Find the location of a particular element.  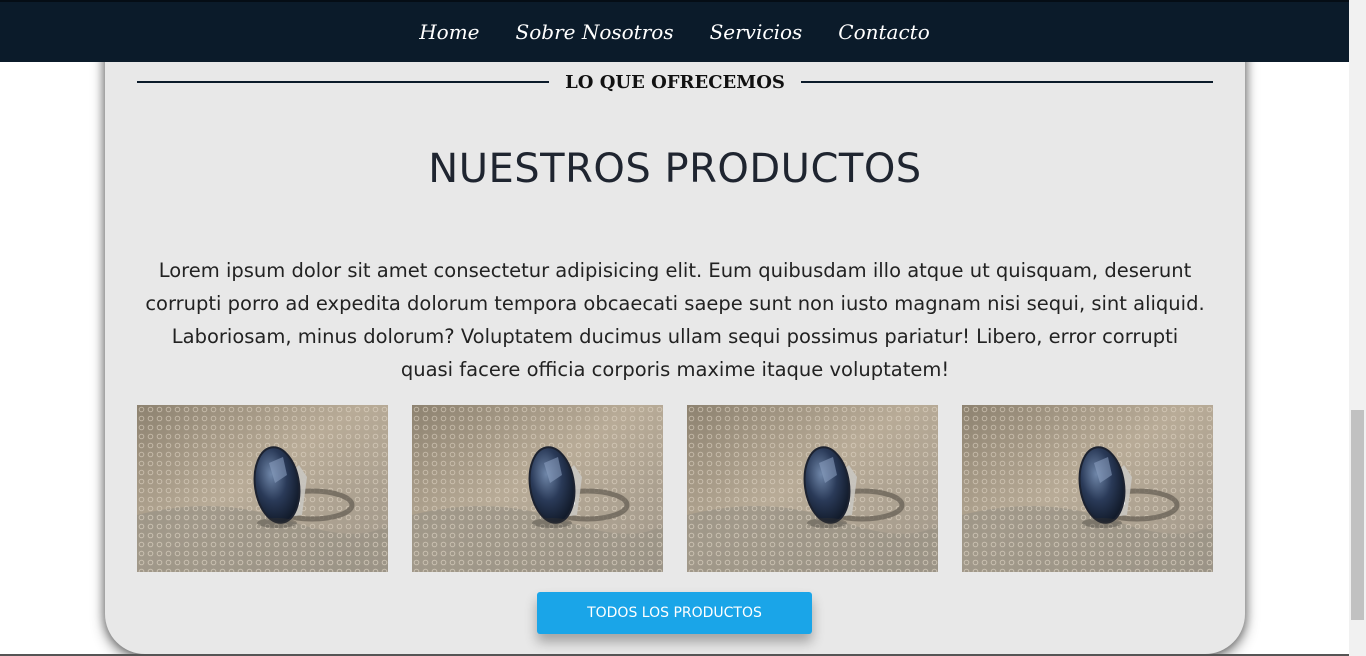

divider-left is located at coordinates (343, 82).